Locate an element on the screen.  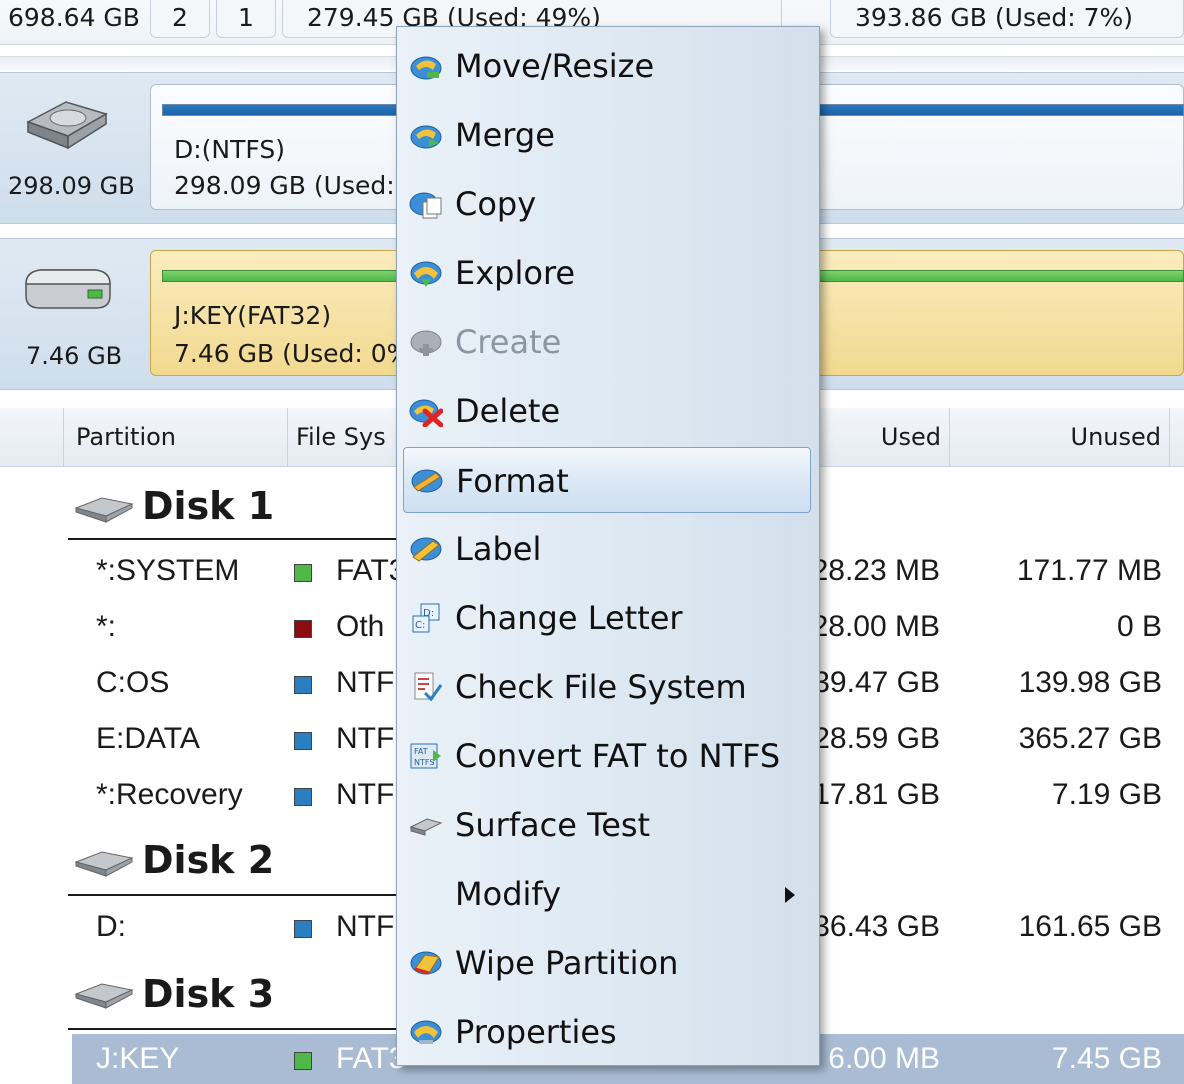
menu-item-modify: Modify is located at coordinates (607, 894).